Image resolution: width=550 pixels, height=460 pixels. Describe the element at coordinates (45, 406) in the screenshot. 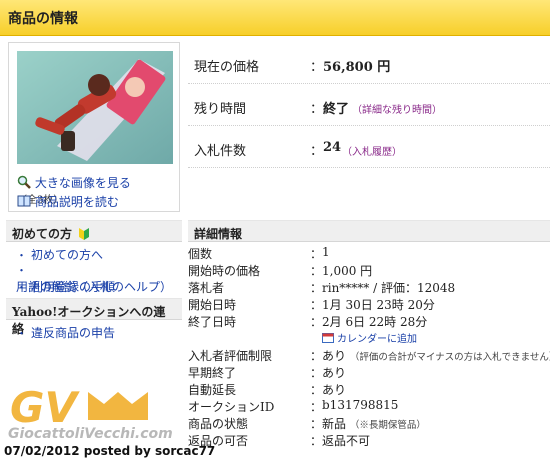

I see `watermark-logo-text: GV` at that location.